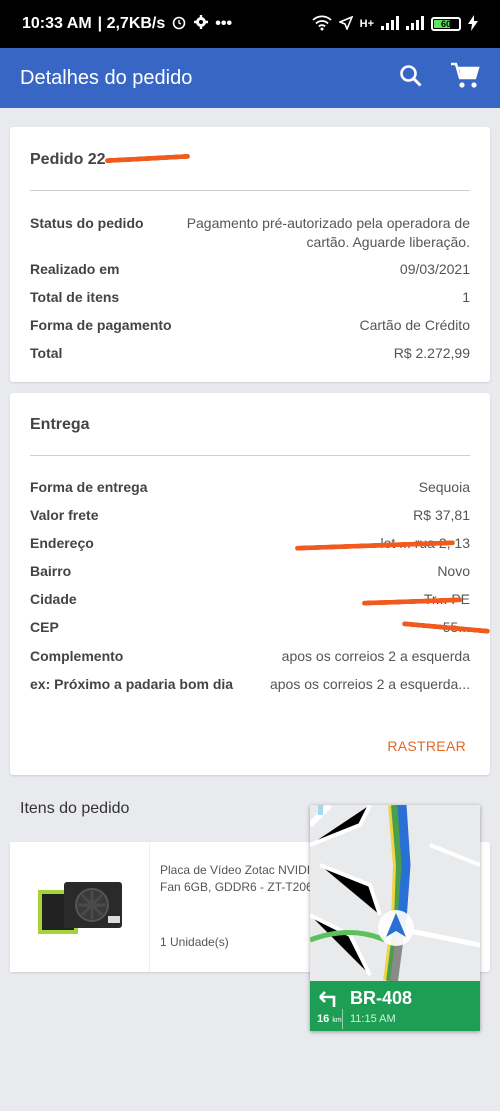  Describe the element at coordinates (89, 487) in the screenshot. I see `row-label: Forma de entrega` at that location.